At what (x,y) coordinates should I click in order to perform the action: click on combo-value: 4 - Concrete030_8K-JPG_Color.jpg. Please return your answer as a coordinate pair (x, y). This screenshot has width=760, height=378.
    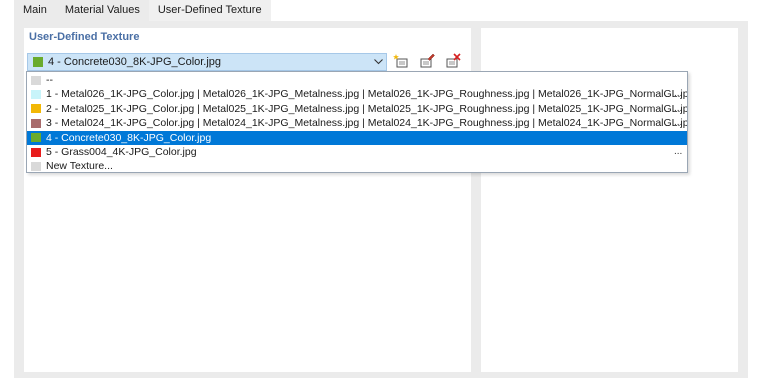
    Looking at the image, I should click on (135, 62).